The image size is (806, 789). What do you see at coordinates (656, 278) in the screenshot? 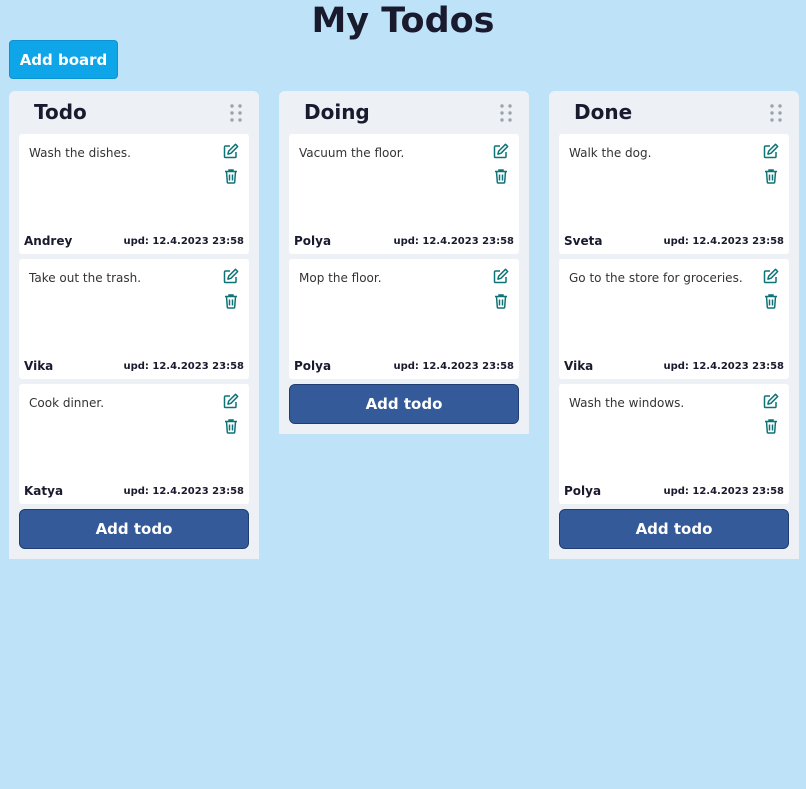
I see `card-text: Go to the store for groceries.` at bounding box center [656, 278].